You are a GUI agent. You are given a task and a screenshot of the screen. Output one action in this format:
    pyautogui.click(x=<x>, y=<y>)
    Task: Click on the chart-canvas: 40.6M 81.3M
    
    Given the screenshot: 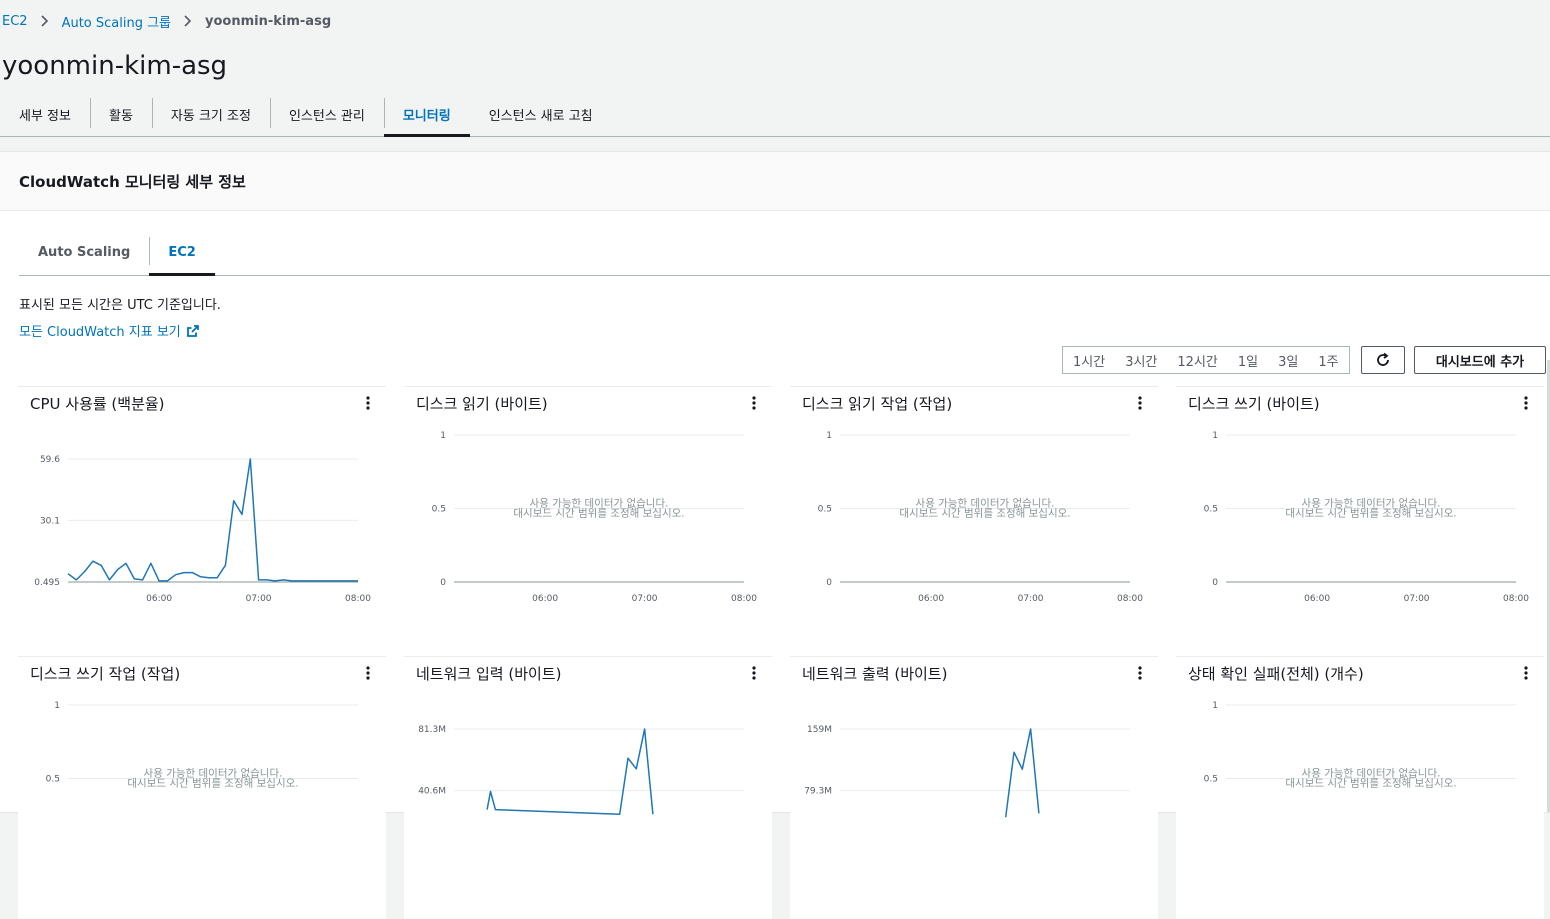 What is the action you would take?
    pyautogui.click(x=581, y=770)
    